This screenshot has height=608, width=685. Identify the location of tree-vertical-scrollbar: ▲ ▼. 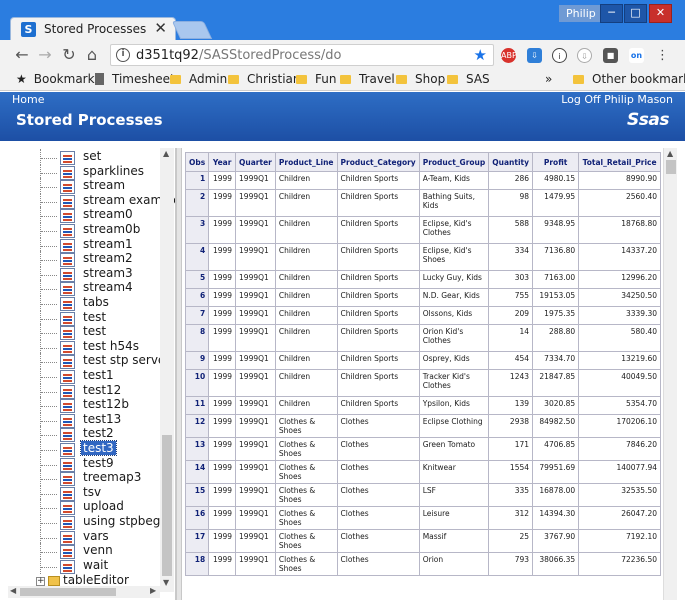
(167, 370).